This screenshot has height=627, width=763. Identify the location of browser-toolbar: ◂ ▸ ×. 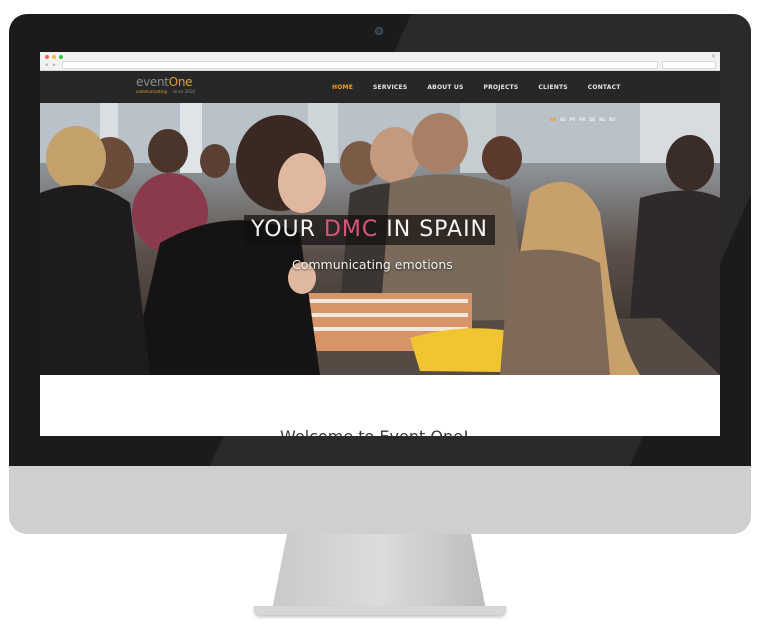
(380, 61).